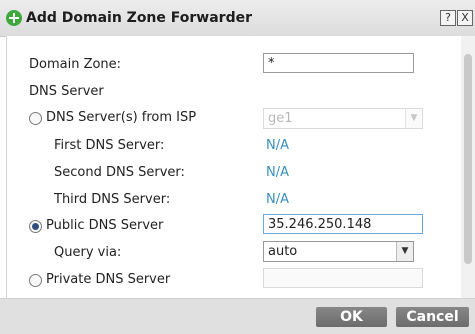 Image resolution: width=475 pixels, height=334 pixels. Describe the element at coordinates (277, 199) in the screenshot. I see `third-dns-value: N/A` at that location.